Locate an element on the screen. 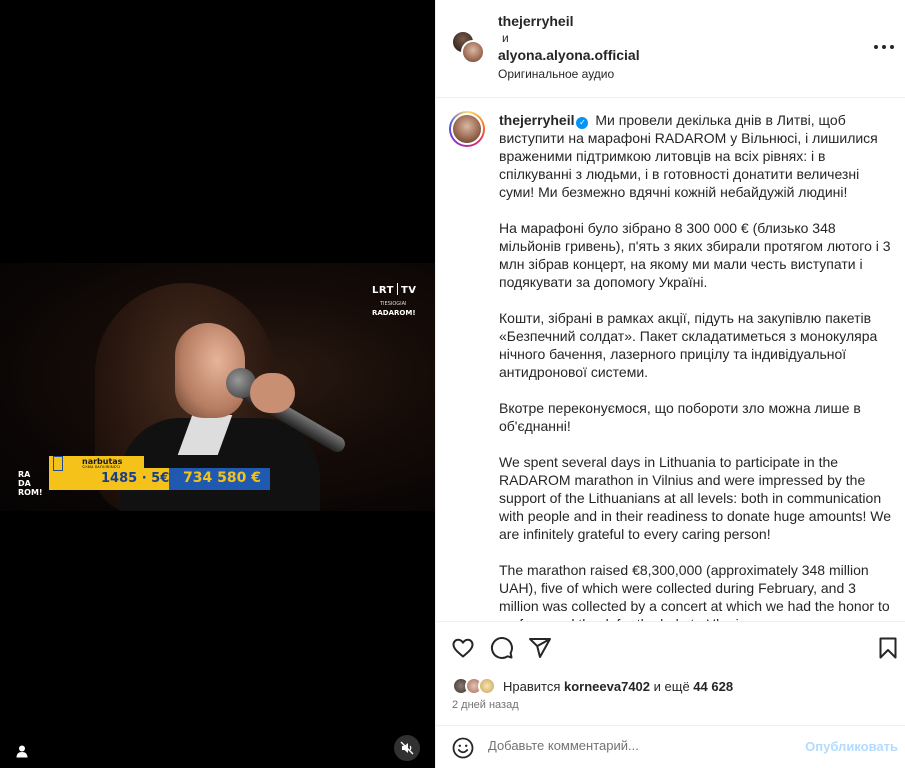  collab-avatars is located at coordinates (469, 48).